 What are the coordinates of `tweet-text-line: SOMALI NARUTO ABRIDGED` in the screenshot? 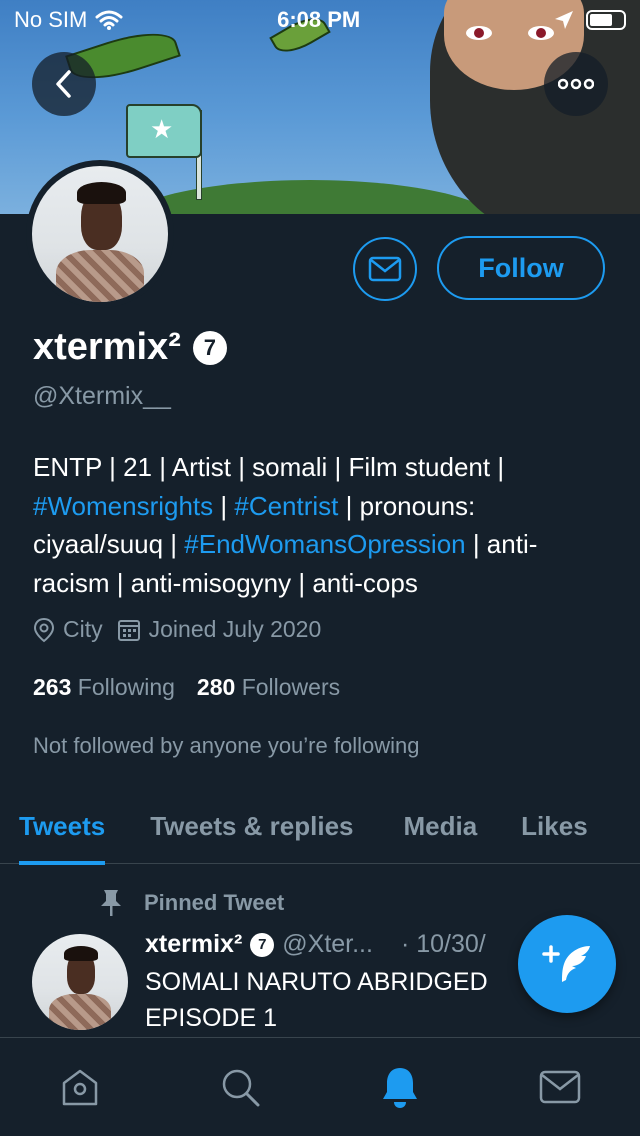 It's located at (316, 982).